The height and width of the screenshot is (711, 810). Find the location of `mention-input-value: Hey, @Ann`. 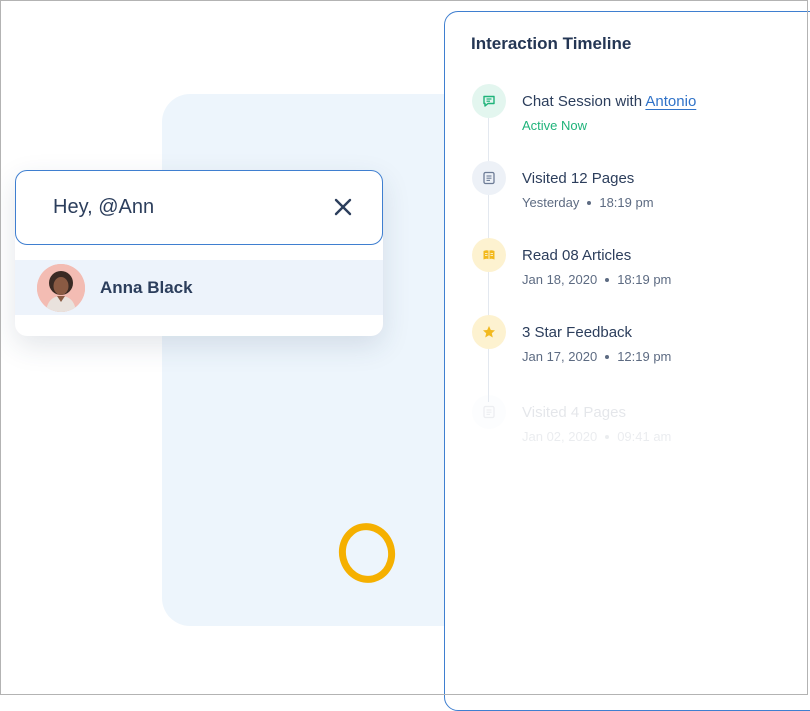

mention-input-value: Hey, @Ann is located at coordinates (104, 207).